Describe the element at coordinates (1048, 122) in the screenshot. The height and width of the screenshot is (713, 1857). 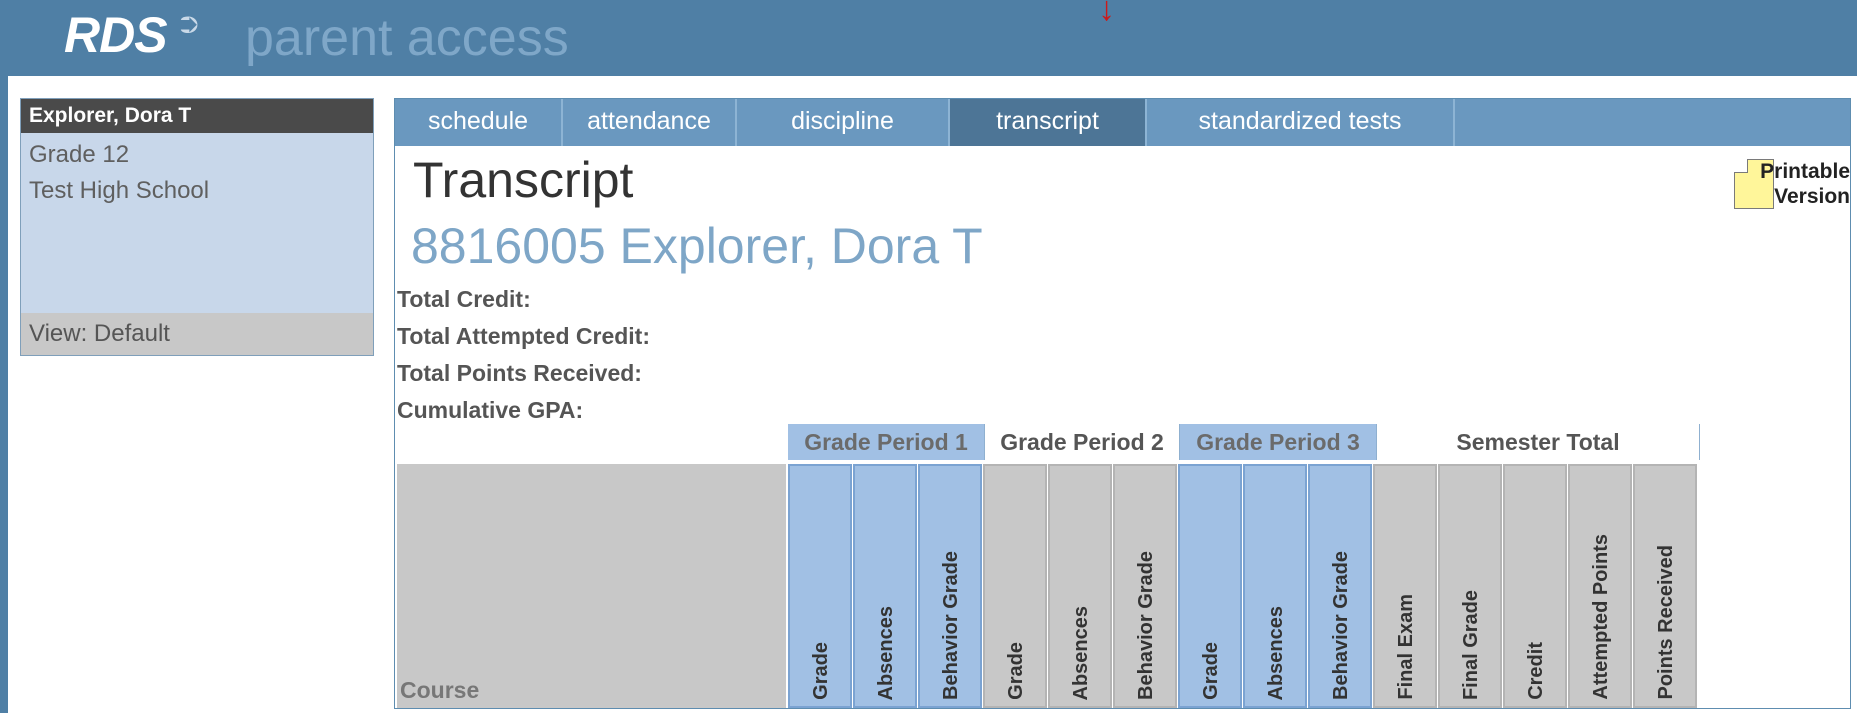
I see `tab-transcript: transcript` at that location.